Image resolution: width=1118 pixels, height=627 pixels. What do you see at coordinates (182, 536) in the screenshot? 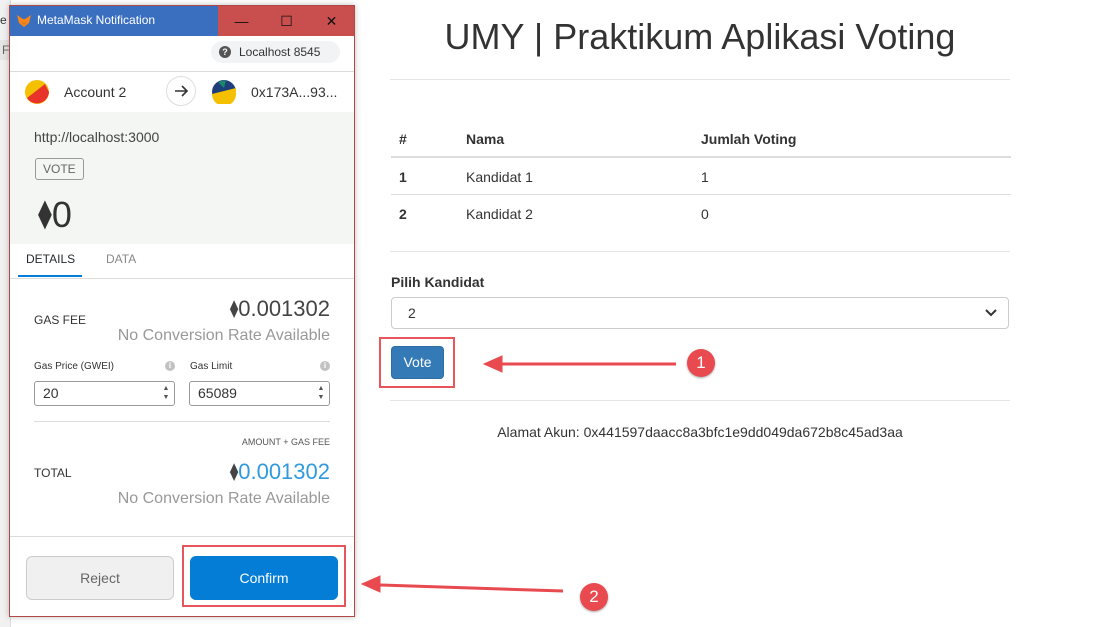
I see `footer-divider` at bounding box center [182, 536].